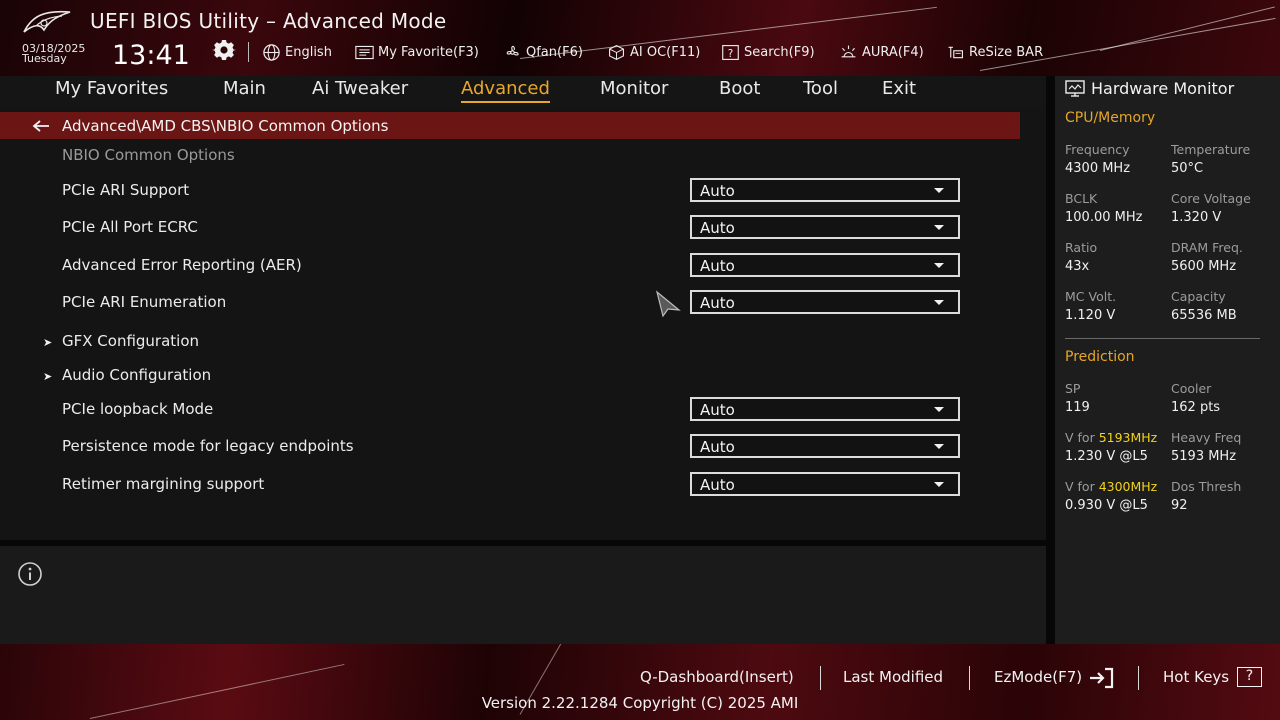  I want to click on hw-value: 162 pts, so click(1196, 407).